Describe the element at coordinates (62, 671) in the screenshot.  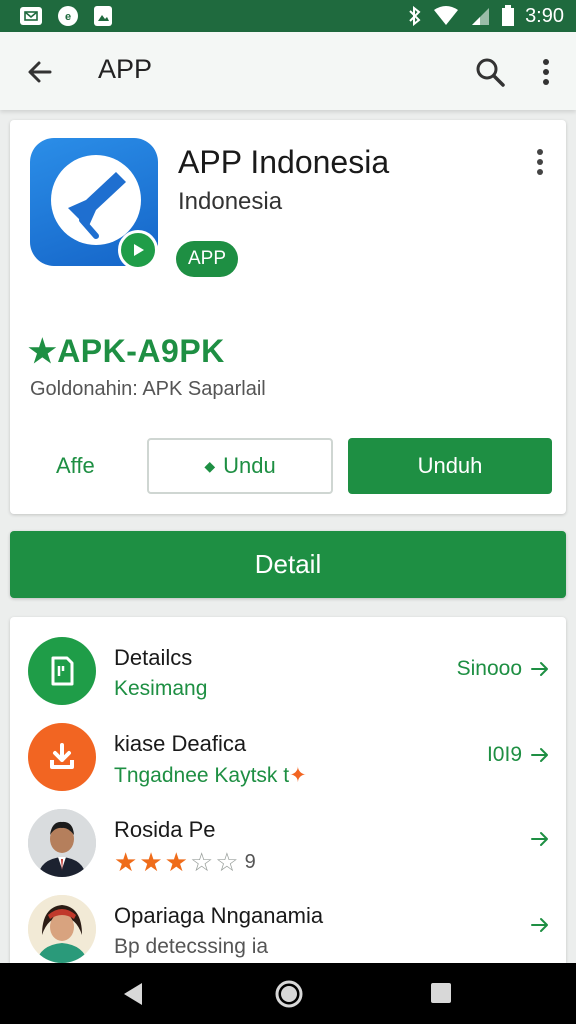
I see `sd-card-icon` at that location.